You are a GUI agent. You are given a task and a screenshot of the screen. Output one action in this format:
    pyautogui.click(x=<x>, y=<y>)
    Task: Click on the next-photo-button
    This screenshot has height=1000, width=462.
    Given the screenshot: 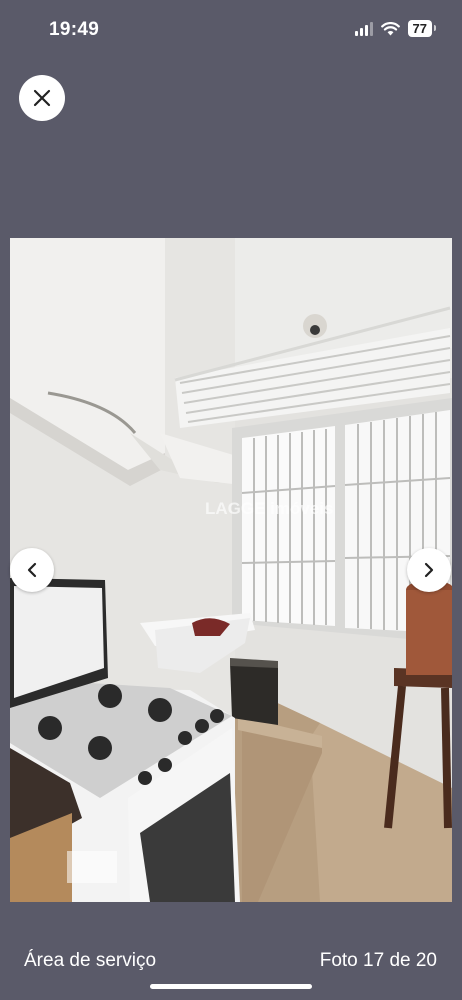 What is the action you would take?
    pyautogui.click(x=429, y=570)
    